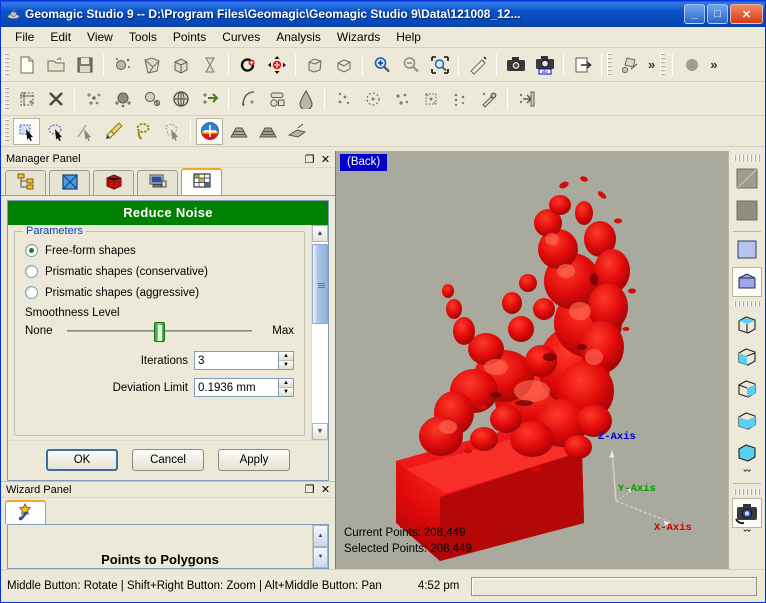  I want to click on radio-prismatic-aggressive, so click(31, 292).